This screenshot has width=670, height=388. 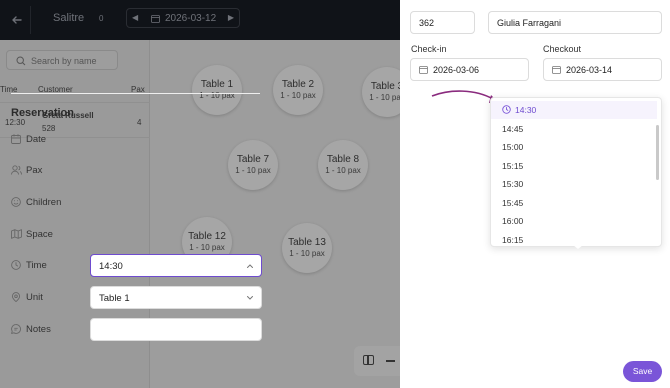 I want to click on table-card: Table 2 1 - 10 pax, so click(x=298, y=90).